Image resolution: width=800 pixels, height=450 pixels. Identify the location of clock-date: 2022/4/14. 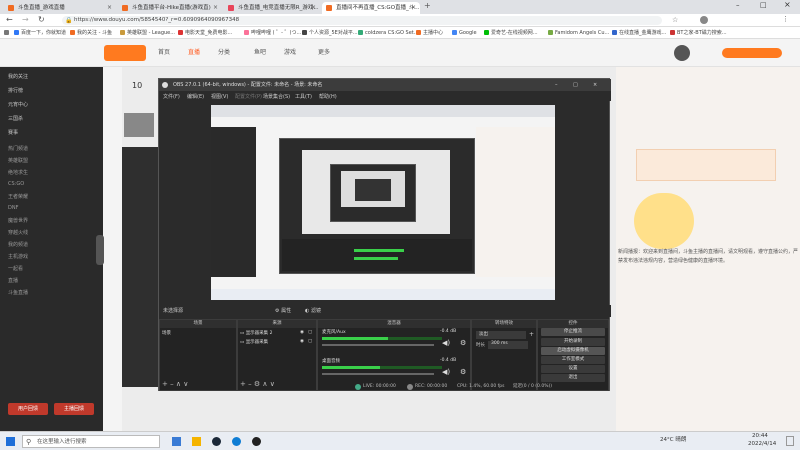
(762, 444).